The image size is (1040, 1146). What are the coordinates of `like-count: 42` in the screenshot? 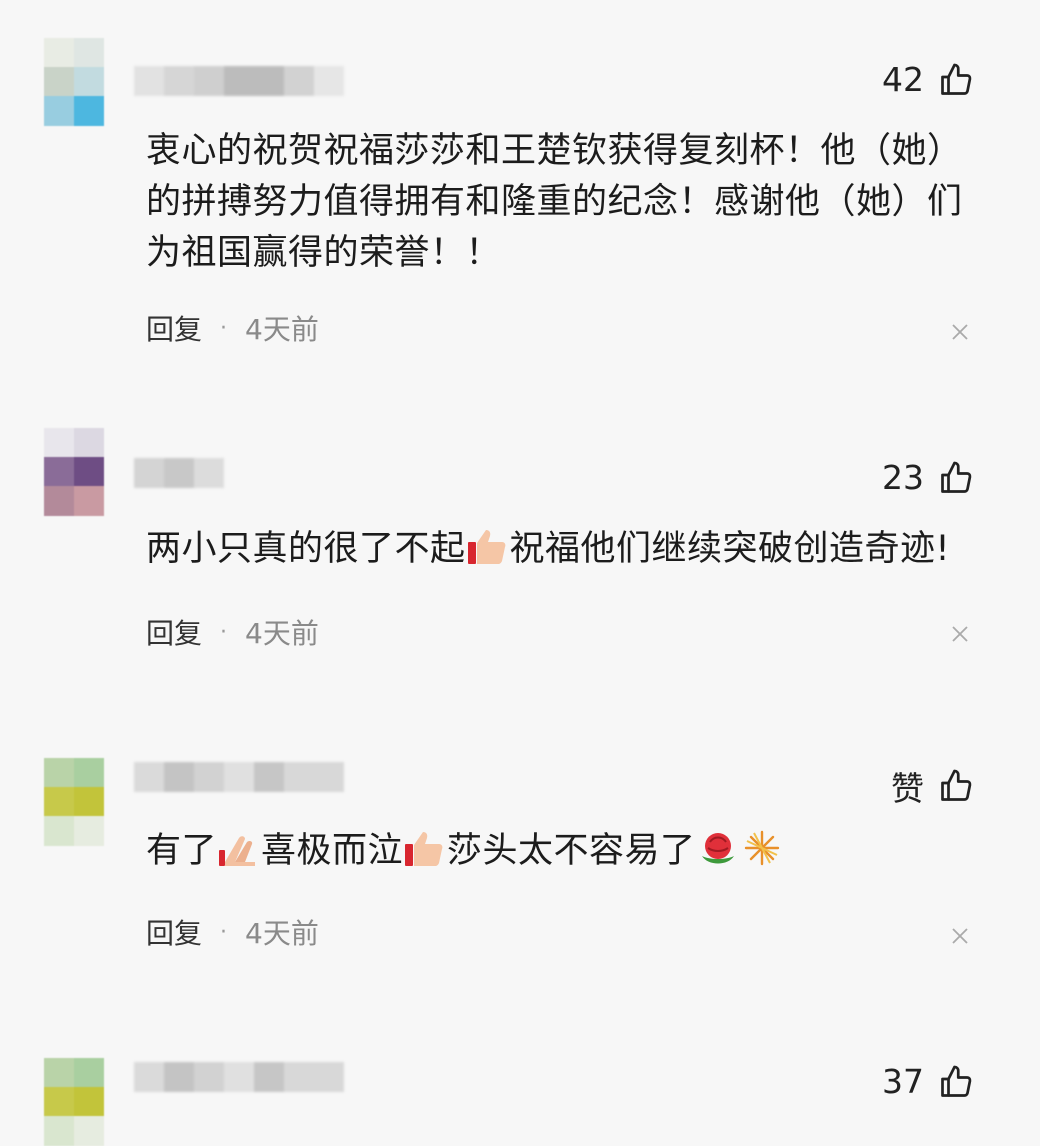 It's located at (903, 79).